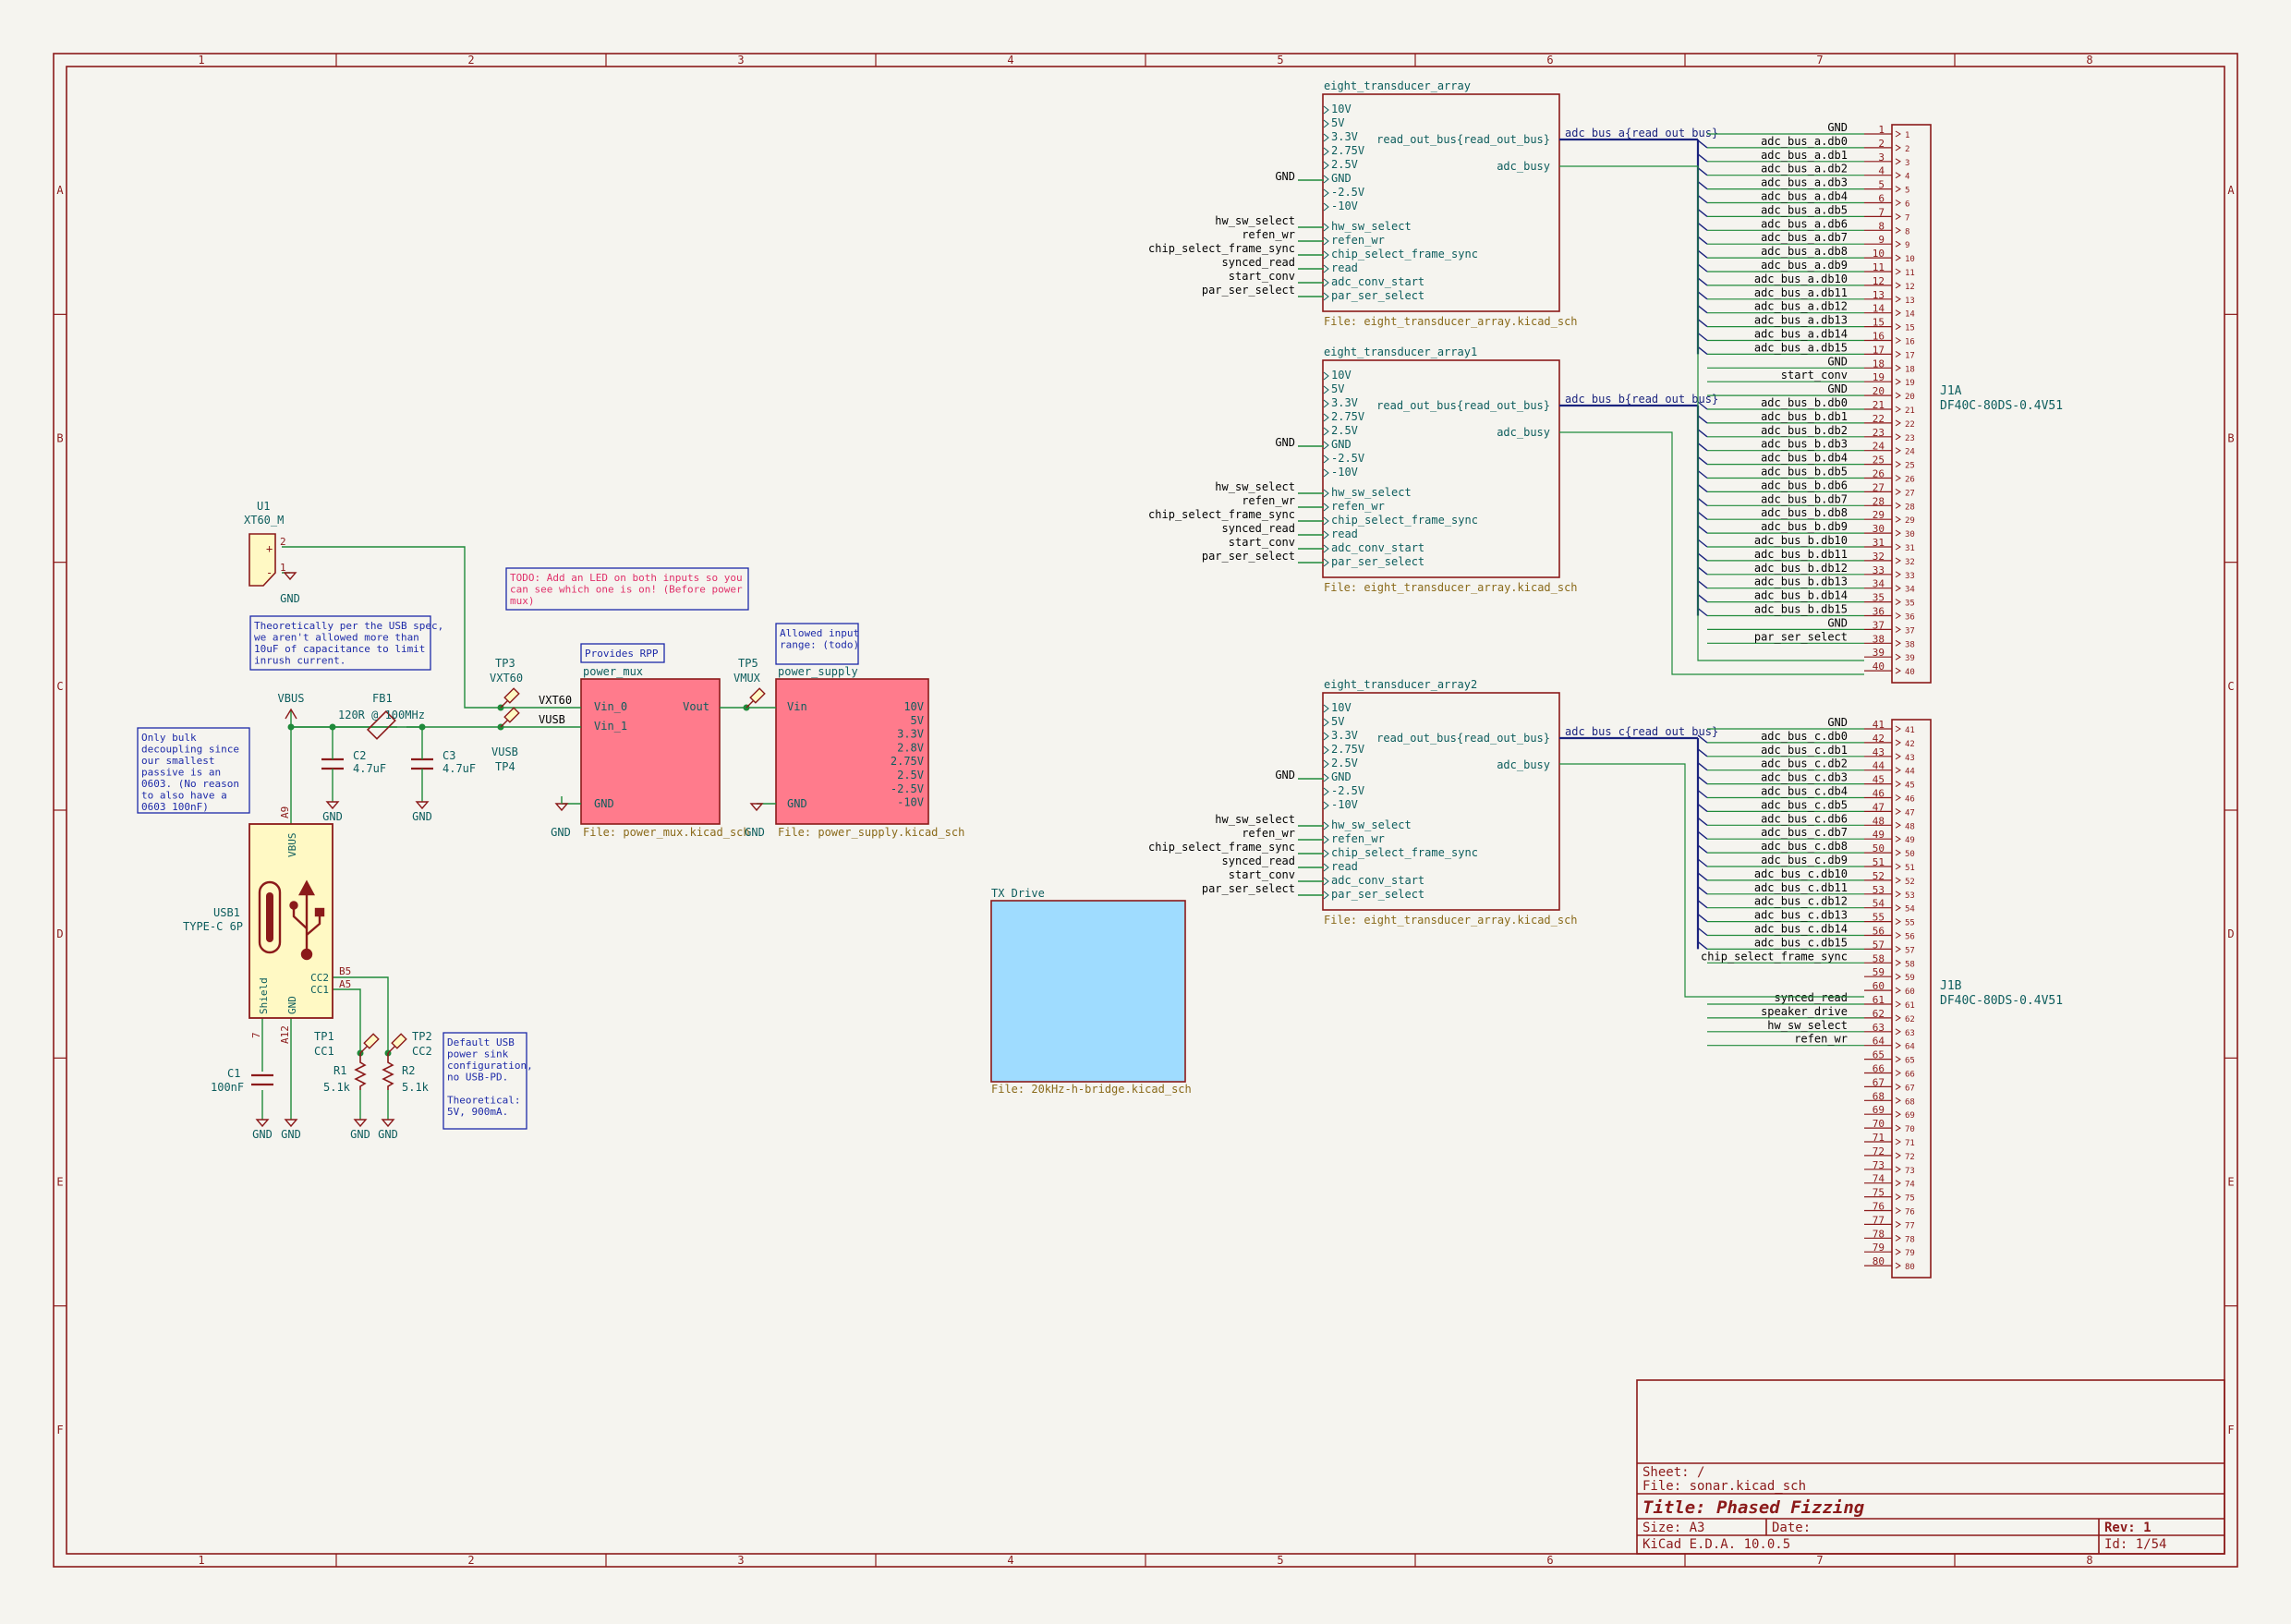 The width and height of the screenshot is (2291, 1624). Describe the element at coordinates (1910, 758) in the screenshot. I see `connector-pin-number-inner: 43` at that location.